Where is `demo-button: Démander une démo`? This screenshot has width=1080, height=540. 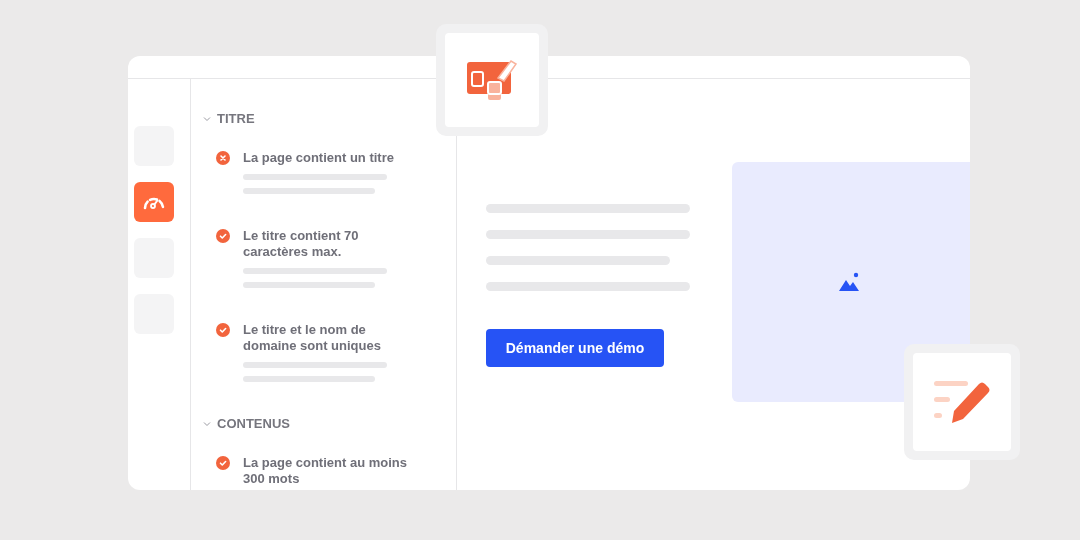 demo-button: Démander une démo is located at coordinates (575, 348).